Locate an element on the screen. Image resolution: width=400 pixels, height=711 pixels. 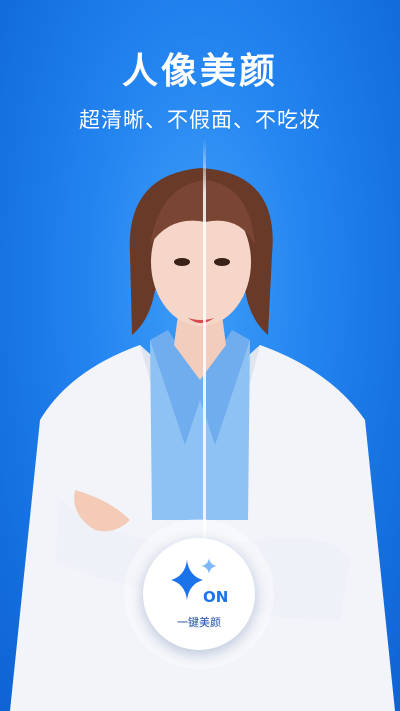
page-subtitle: 超清晰、不假面、不吃妆 is located at coordinates (200, 120).